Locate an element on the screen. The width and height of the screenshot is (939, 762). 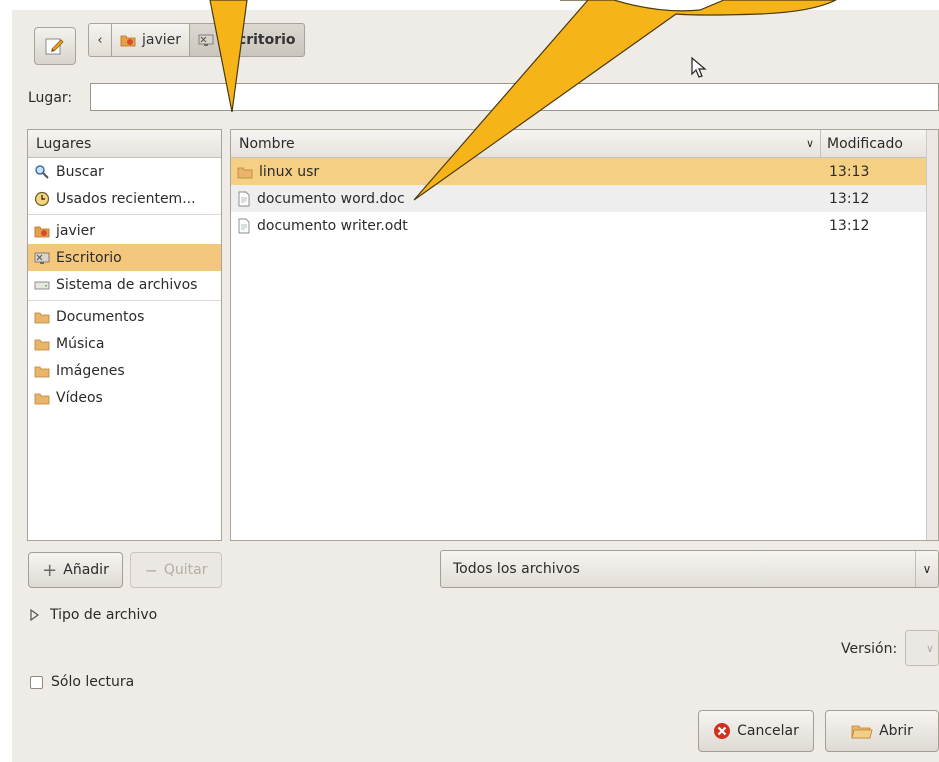
open-folder-icon is located at coordinates (862, 732).